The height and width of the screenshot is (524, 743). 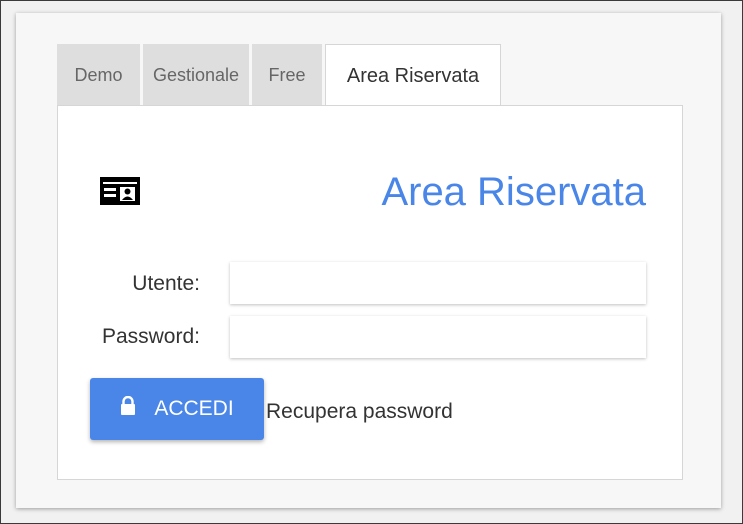 I want to click on recover-password-link: Recupera password, so click(x=359, y=412).